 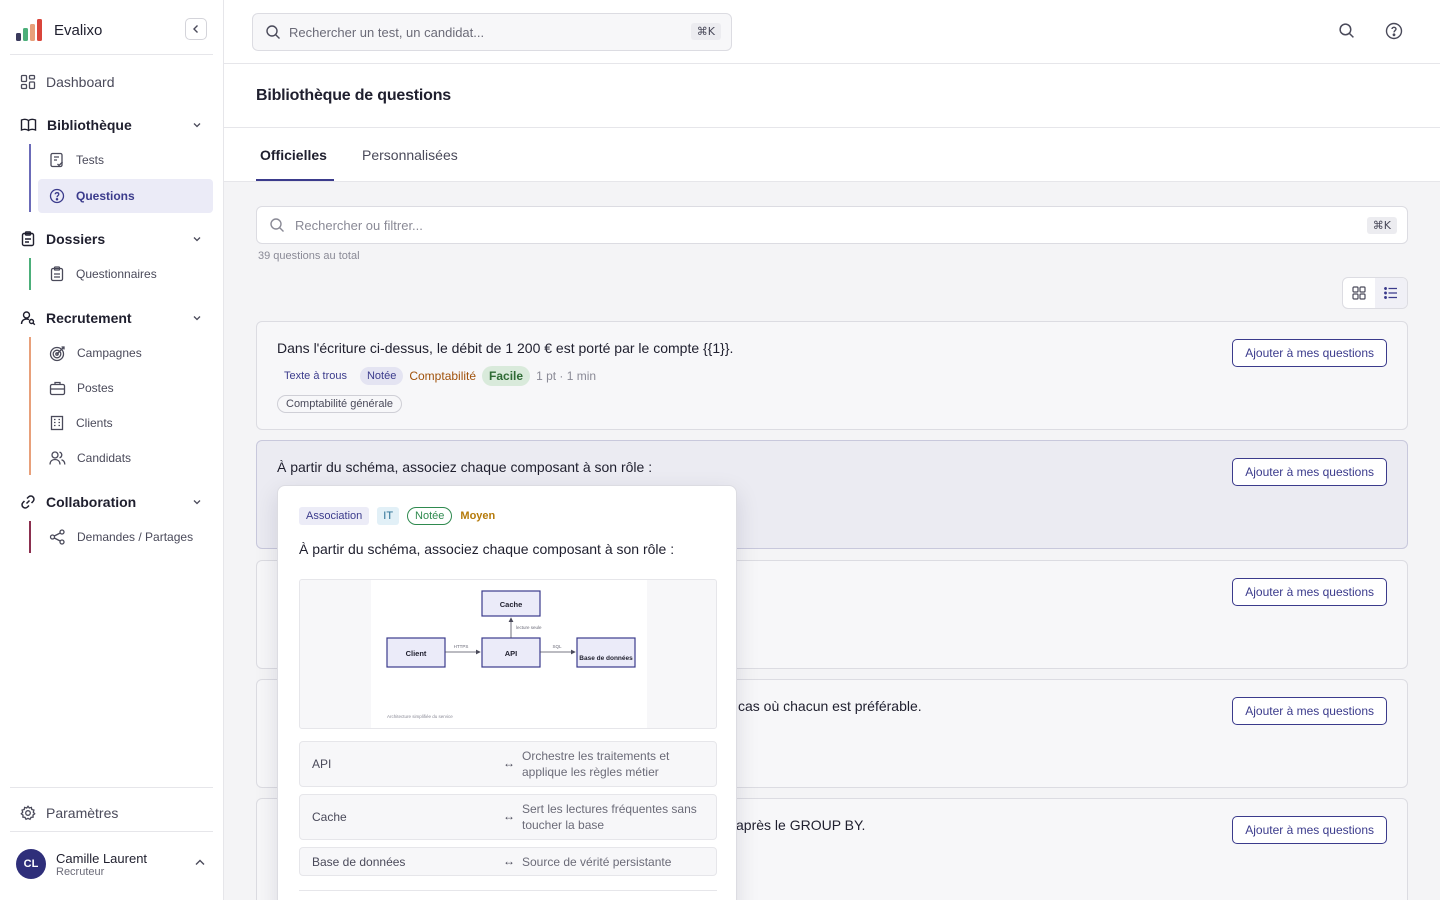 What do you see at coordinates (29, 30) in the screenshot?
I see `logo-icon` at bounding box center [29, 30].